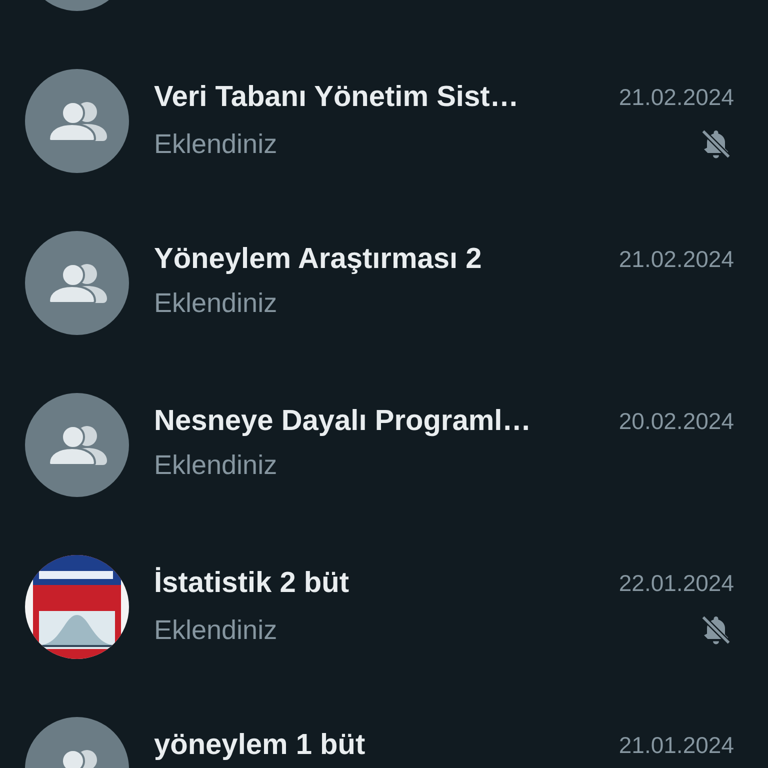 Image resolution: width=768 pixels, height=768 pixels. I want to click on chat-date: 22.01.2024, so click(676, 583).